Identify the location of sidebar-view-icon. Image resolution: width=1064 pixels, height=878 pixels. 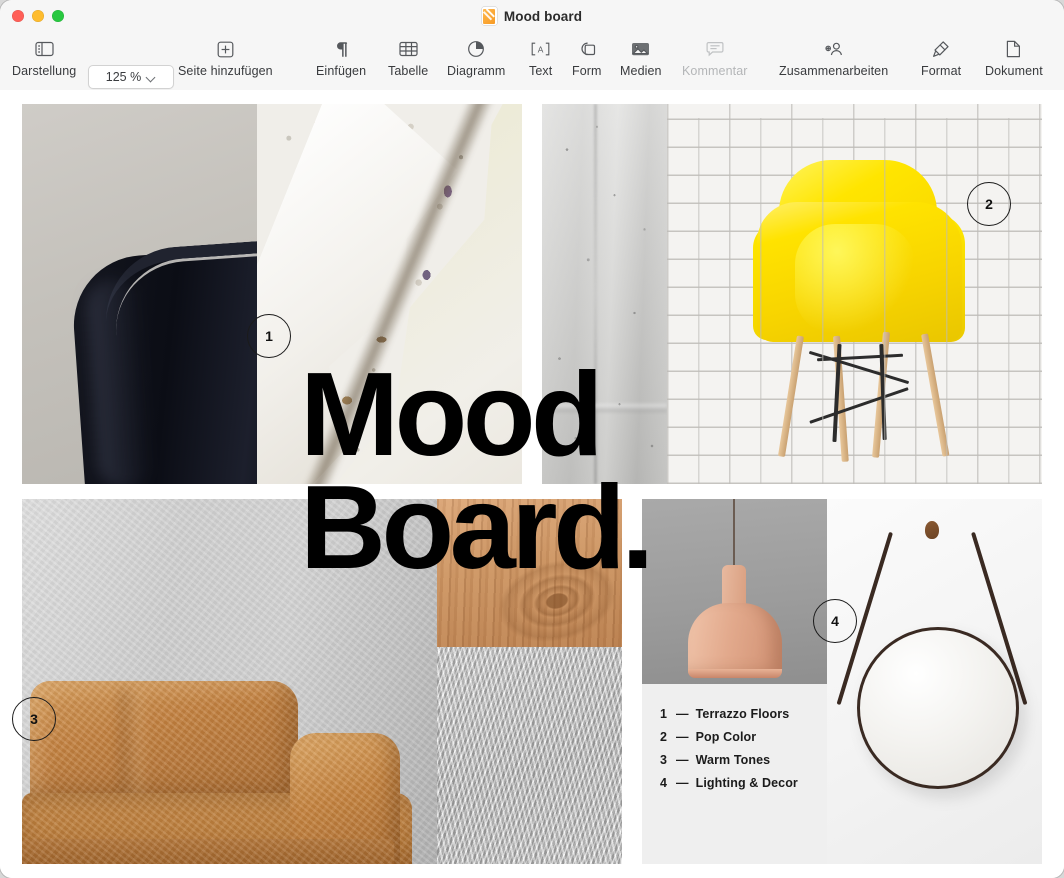
(44, 49).